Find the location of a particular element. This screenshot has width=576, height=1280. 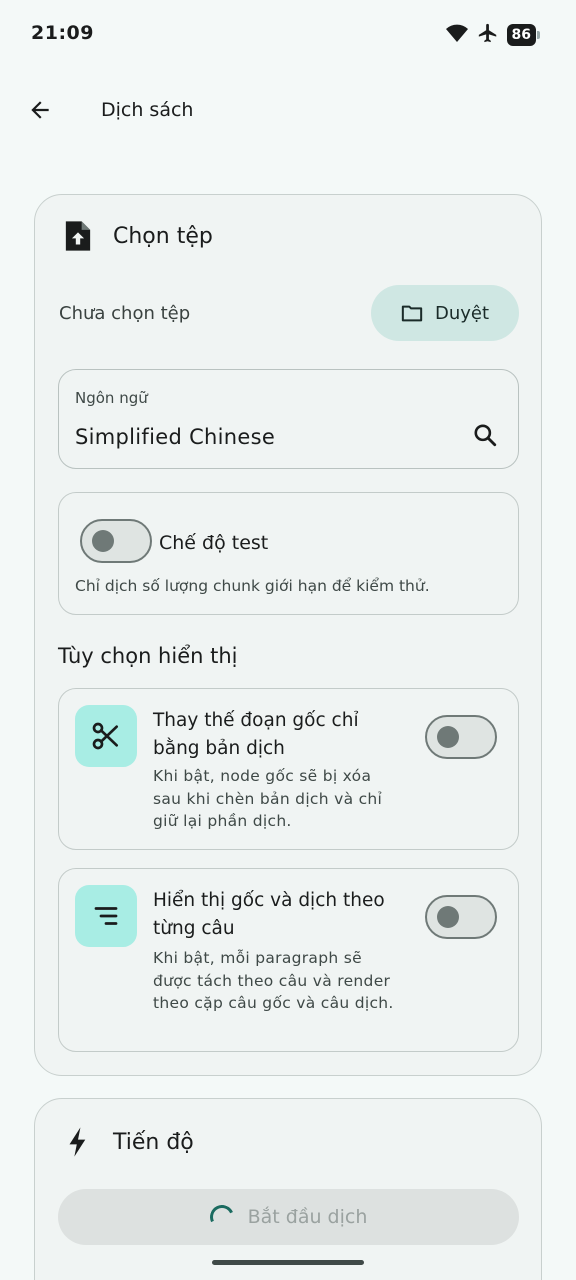

align-lines-icon is located at coordinates (106, 916).